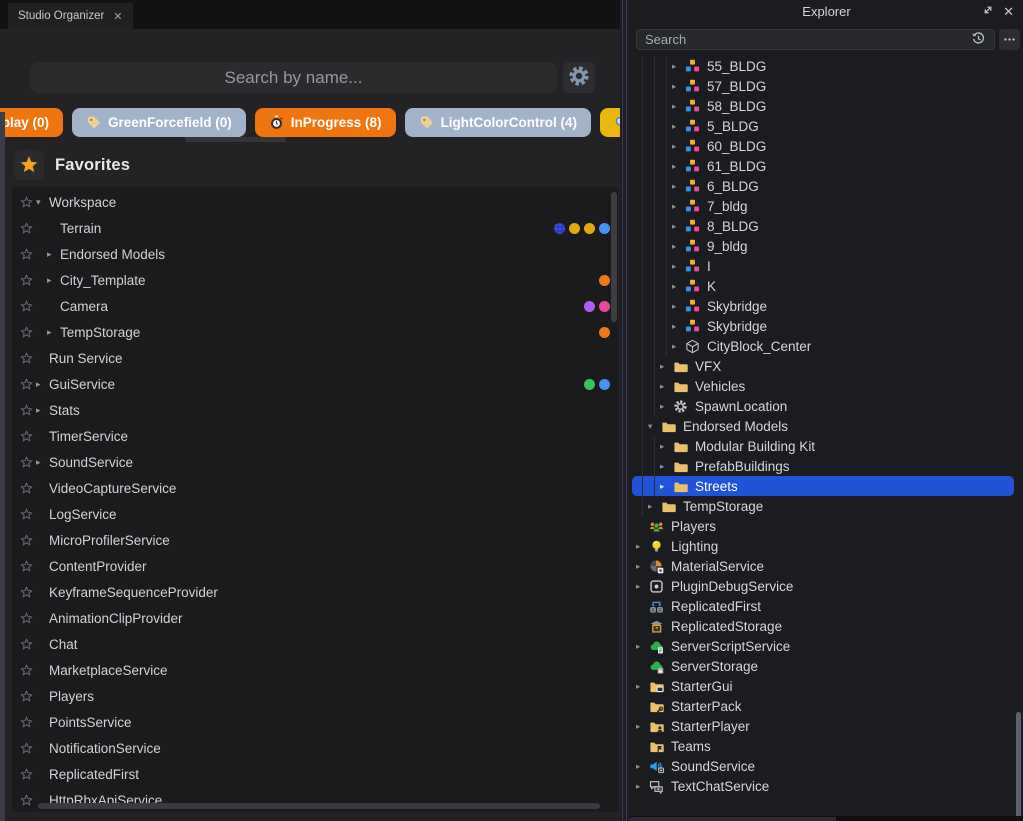 This screenshot has width=1023, height=821. I want to click on explorer-row: ▸ 57_BLDG, so click(826, 86).